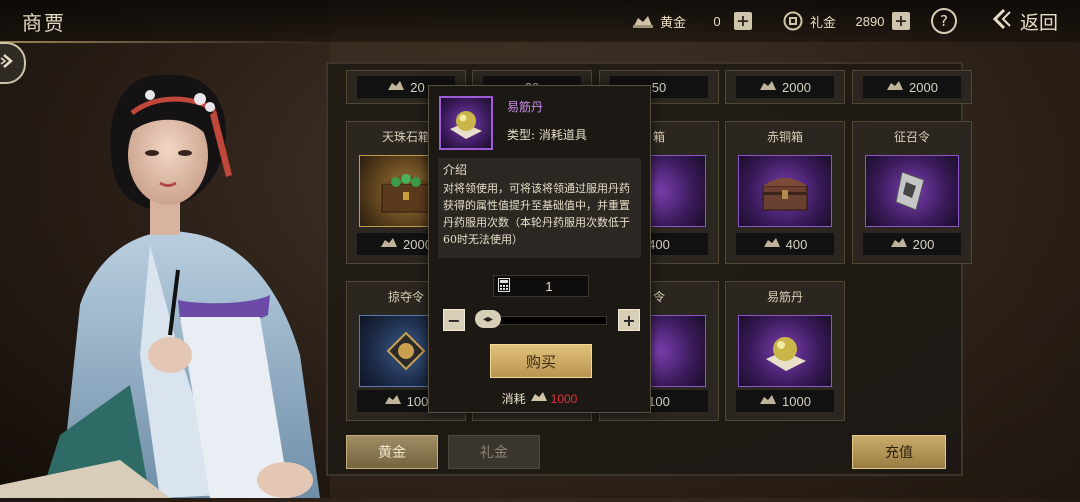  What do you see at coordinates (673, 23) in the screenshot?
I see `gold-label: 黄金` at bounding box center [673, 23].